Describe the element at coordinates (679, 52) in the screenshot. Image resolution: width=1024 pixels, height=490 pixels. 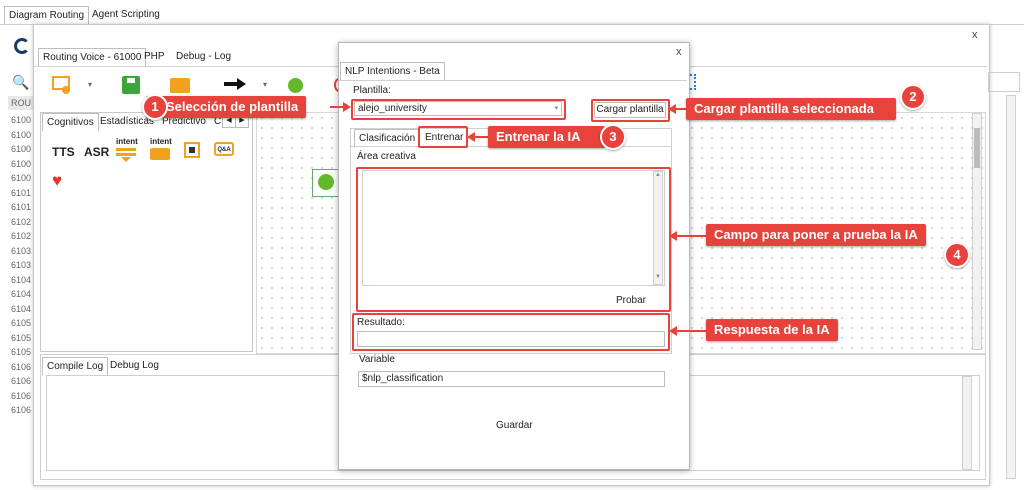
I see `dialog-close-icon: x` at that location.